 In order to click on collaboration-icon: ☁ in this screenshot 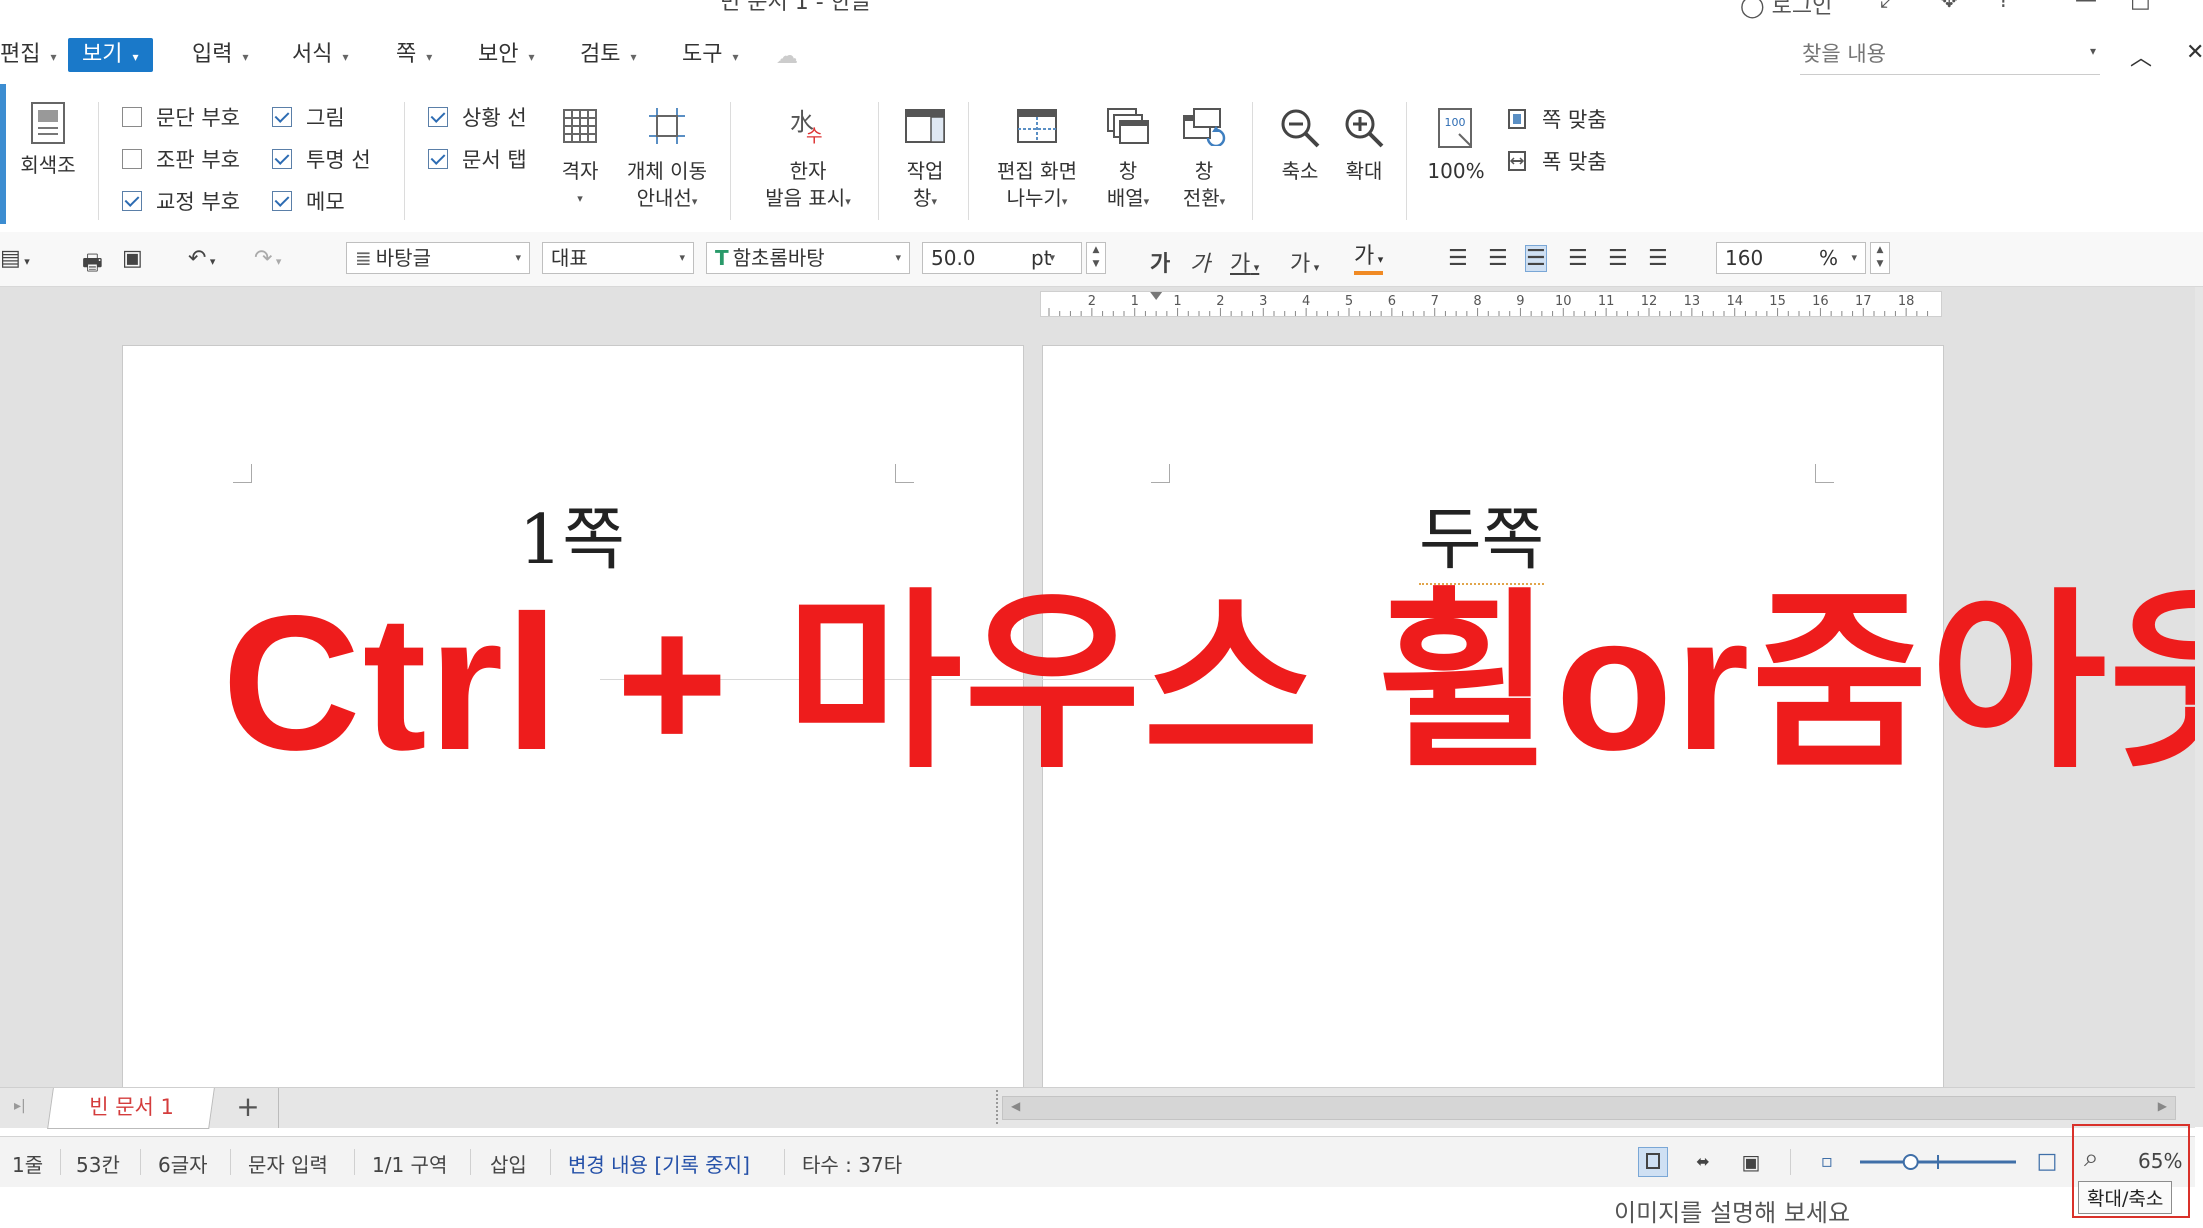, I will do `click(787, 56)`.